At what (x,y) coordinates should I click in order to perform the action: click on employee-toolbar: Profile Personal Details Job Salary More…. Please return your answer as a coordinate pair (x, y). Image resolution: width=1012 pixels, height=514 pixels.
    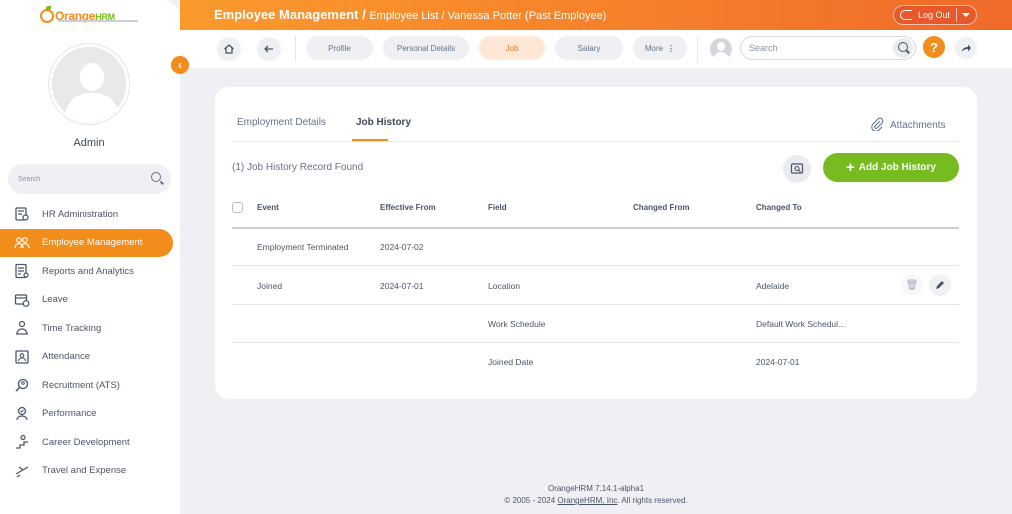
    Looking at the image, I should click on (596, 49).